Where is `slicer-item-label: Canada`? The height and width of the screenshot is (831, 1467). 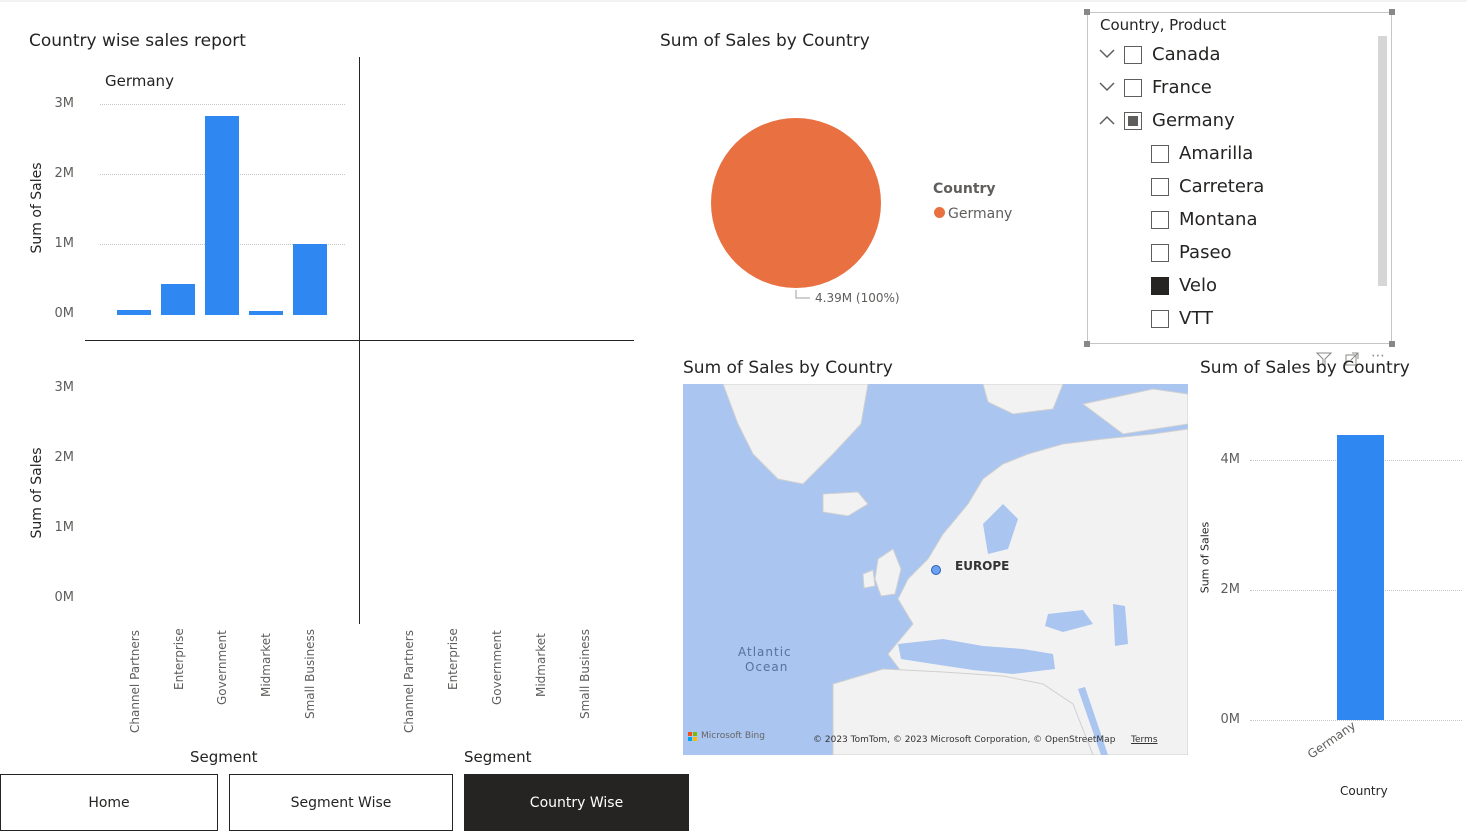
slicer-item-label: Canada is located at coordinates (1186, 54).